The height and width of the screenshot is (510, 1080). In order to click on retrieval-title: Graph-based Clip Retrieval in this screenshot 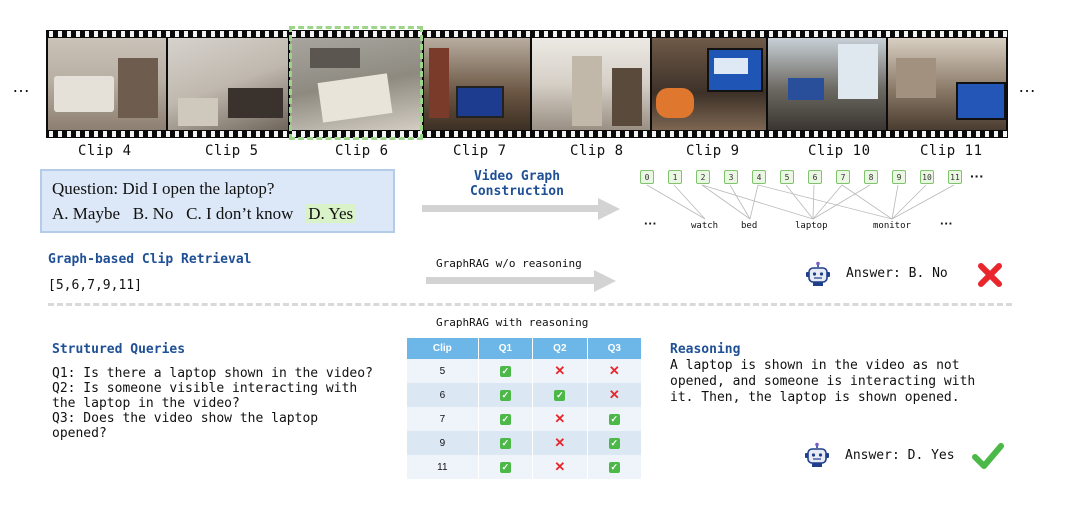, I will do `click(150, 259)`.